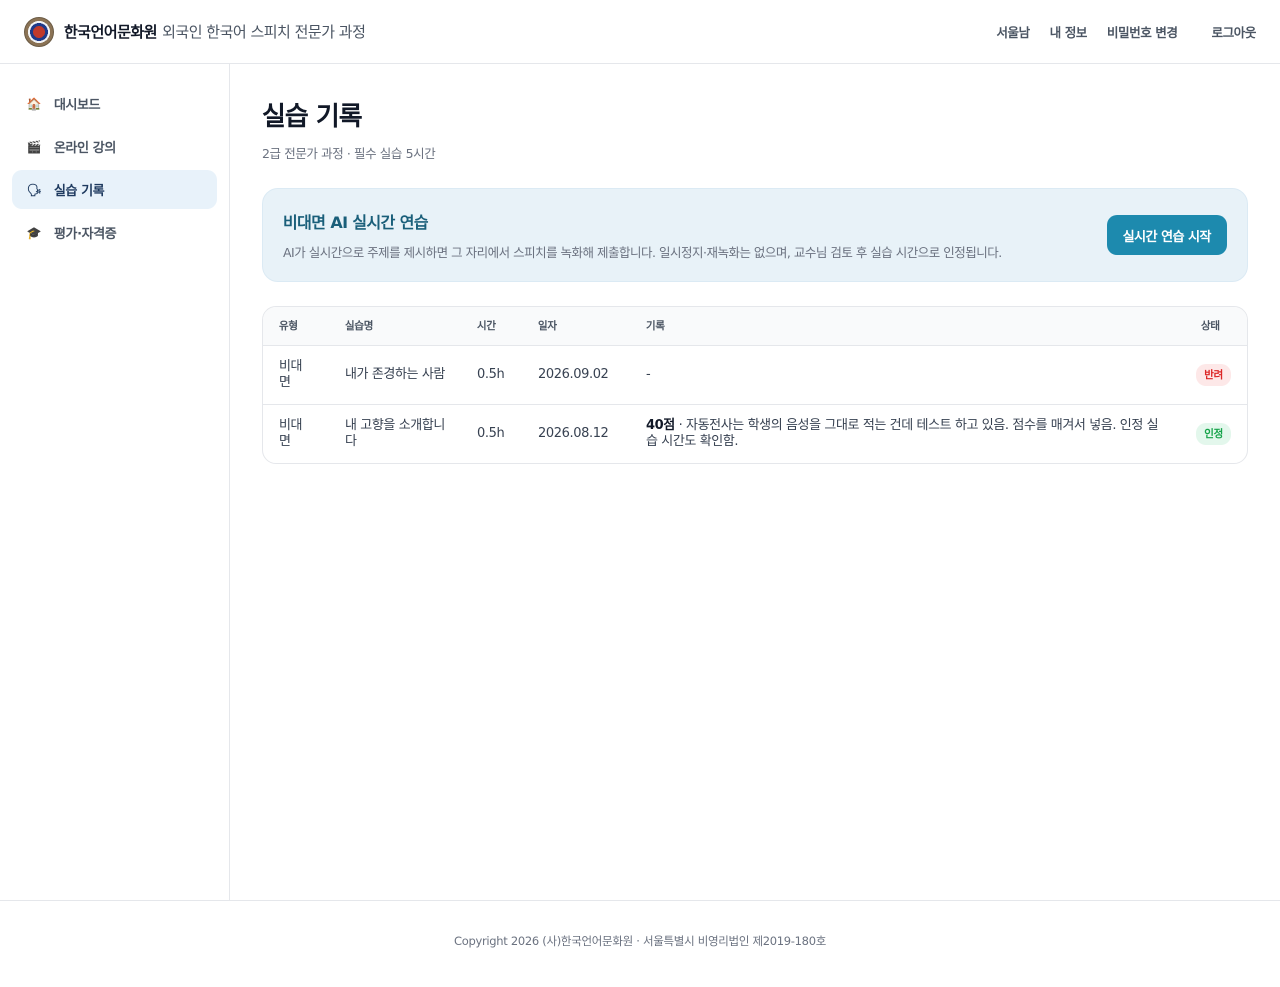 This screenshot has height=987, width=1280. I want to click on cell-status: 인정, so click(1211, 433).